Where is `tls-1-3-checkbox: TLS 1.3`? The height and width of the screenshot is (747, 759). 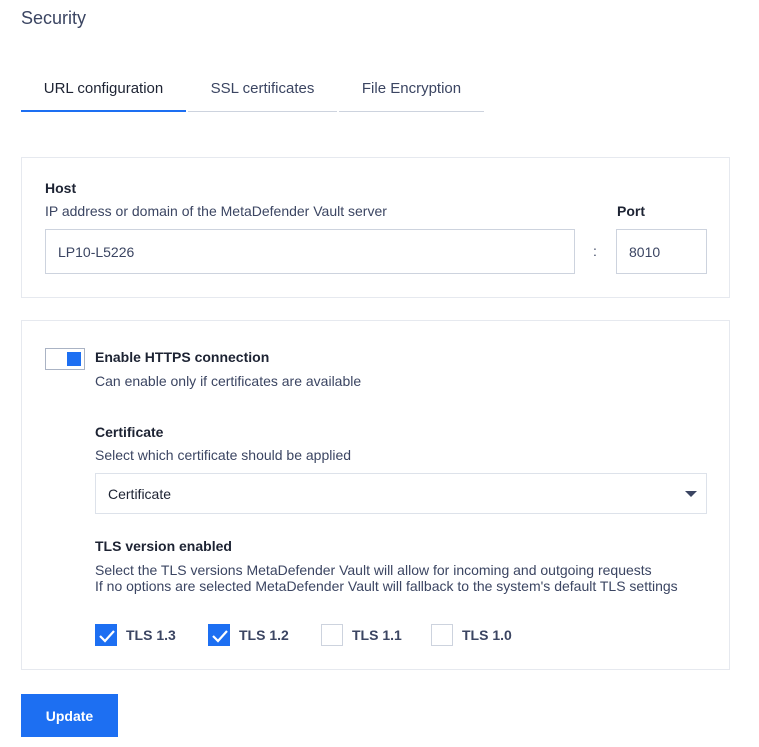
tls-1-3-checkbox: TLS 1.3 is located at coordinates (135, 635).